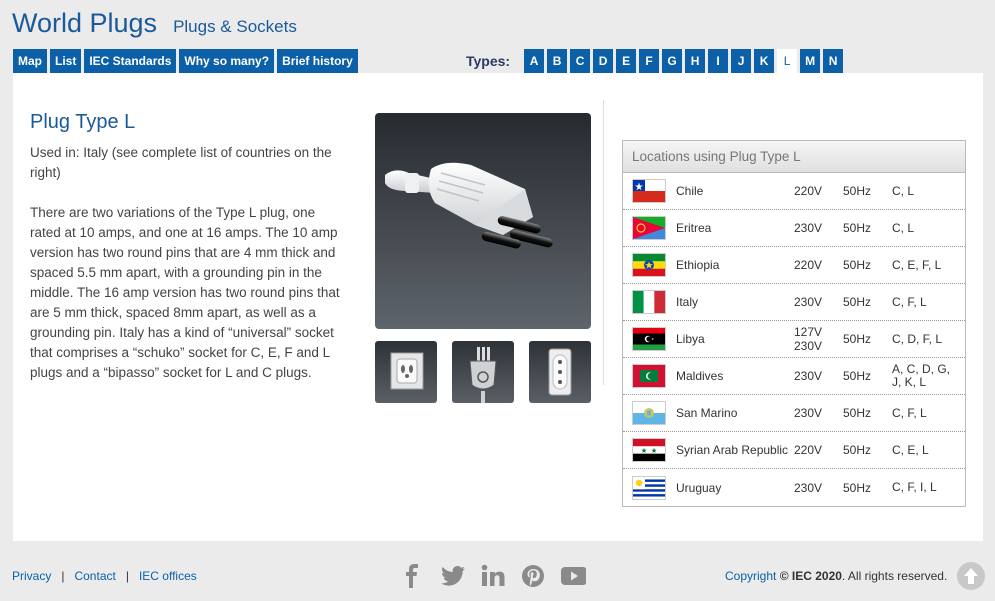 Image resolution: width=995 pixels, height=601 pixels. Describe the element at coordinates (235, 27) in the screenshot. I see `site-subtitle: Plugs & Sockets` at that location.